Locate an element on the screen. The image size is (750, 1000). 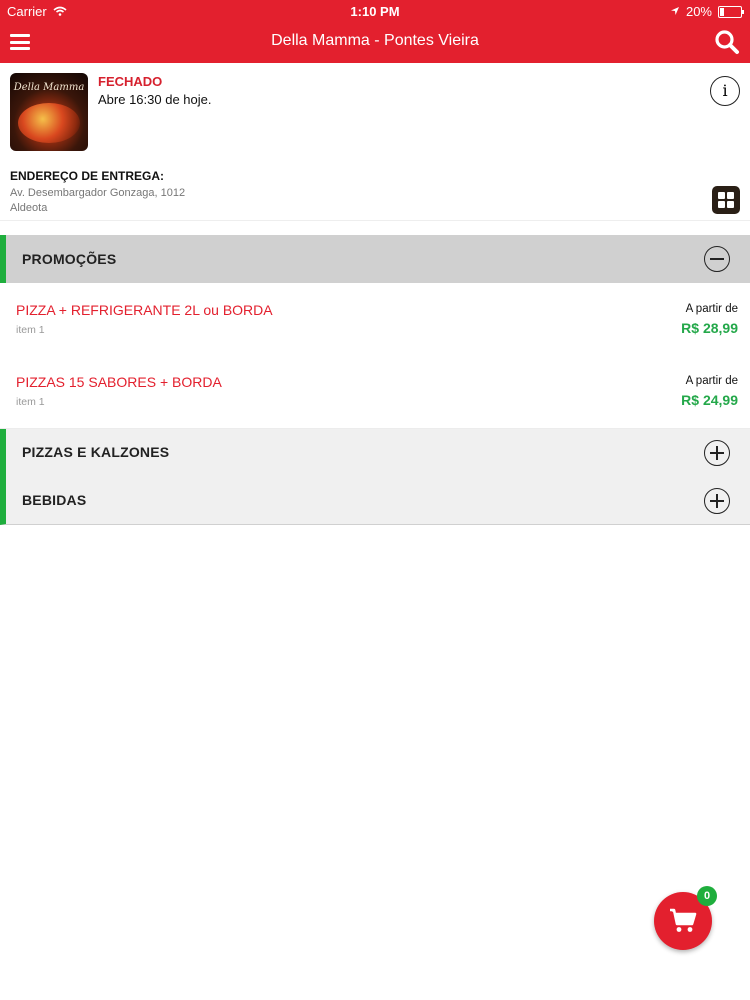
info-icon: i is located at coordinates (725, 91).